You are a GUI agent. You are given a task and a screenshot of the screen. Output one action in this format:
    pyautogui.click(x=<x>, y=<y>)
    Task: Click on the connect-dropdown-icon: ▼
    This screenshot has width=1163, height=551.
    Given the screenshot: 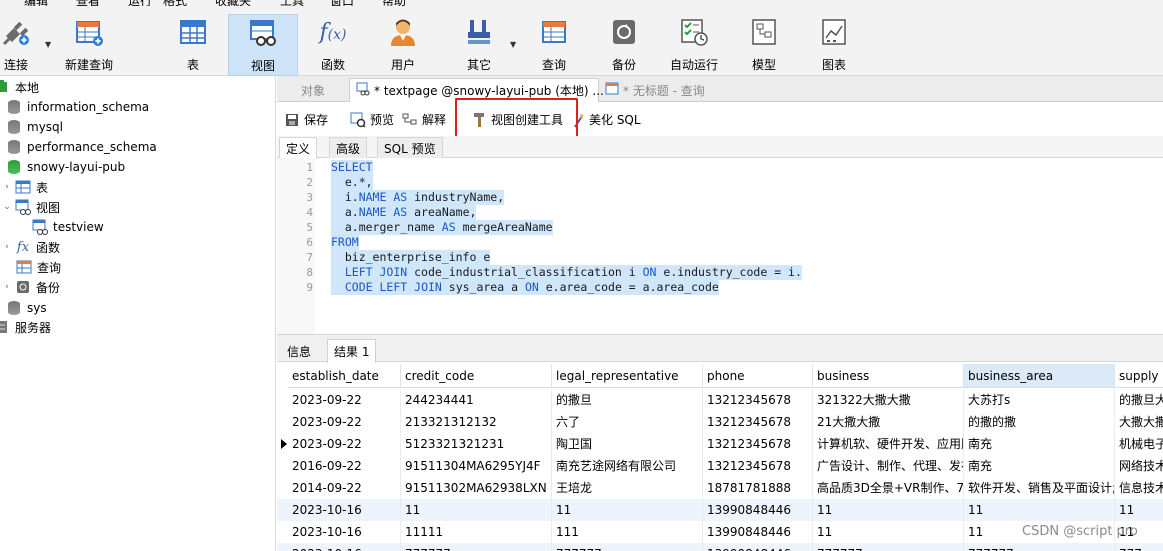 What is the action you would take?
    pyautogui.click(x=48, y=44)
    